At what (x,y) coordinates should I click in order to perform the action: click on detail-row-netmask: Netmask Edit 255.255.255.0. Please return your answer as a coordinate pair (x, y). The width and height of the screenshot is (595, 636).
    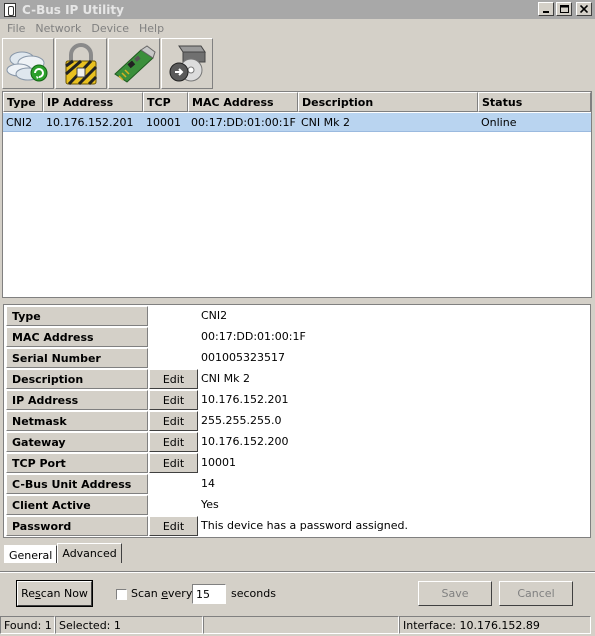
    Looking at the image, I should click on (298, 421).